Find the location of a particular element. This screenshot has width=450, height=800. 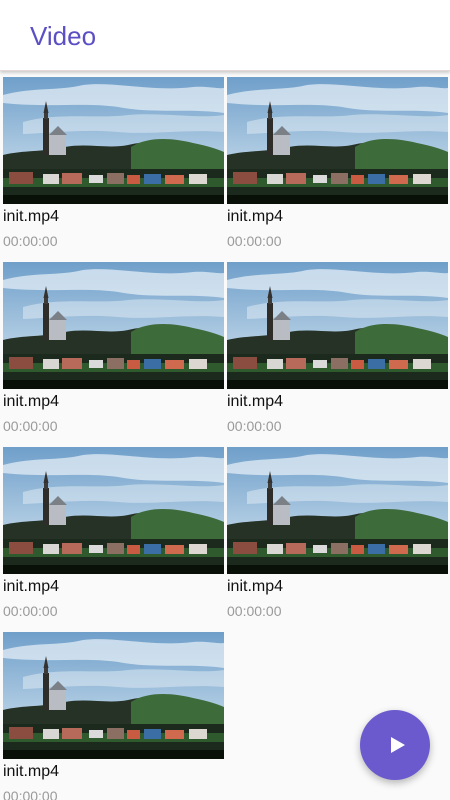

play-fab-button is located at coordinates (395, 745).